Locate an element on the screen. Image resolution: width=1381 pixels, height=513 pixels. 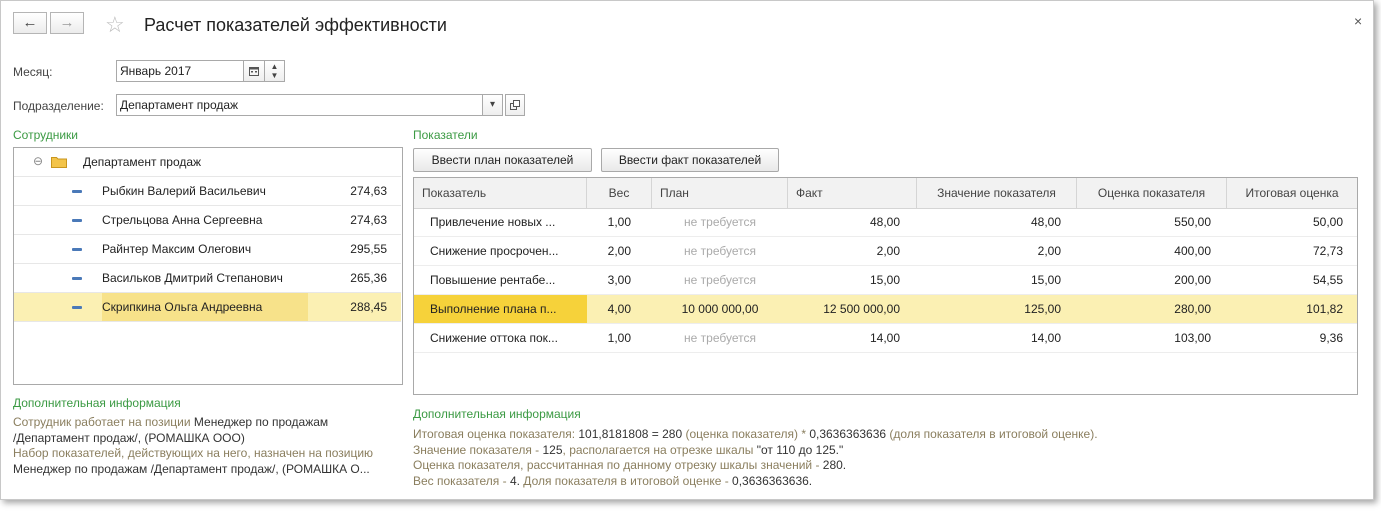
info-value: 101,8181808 = 280 is located at coordinates (630, 434).